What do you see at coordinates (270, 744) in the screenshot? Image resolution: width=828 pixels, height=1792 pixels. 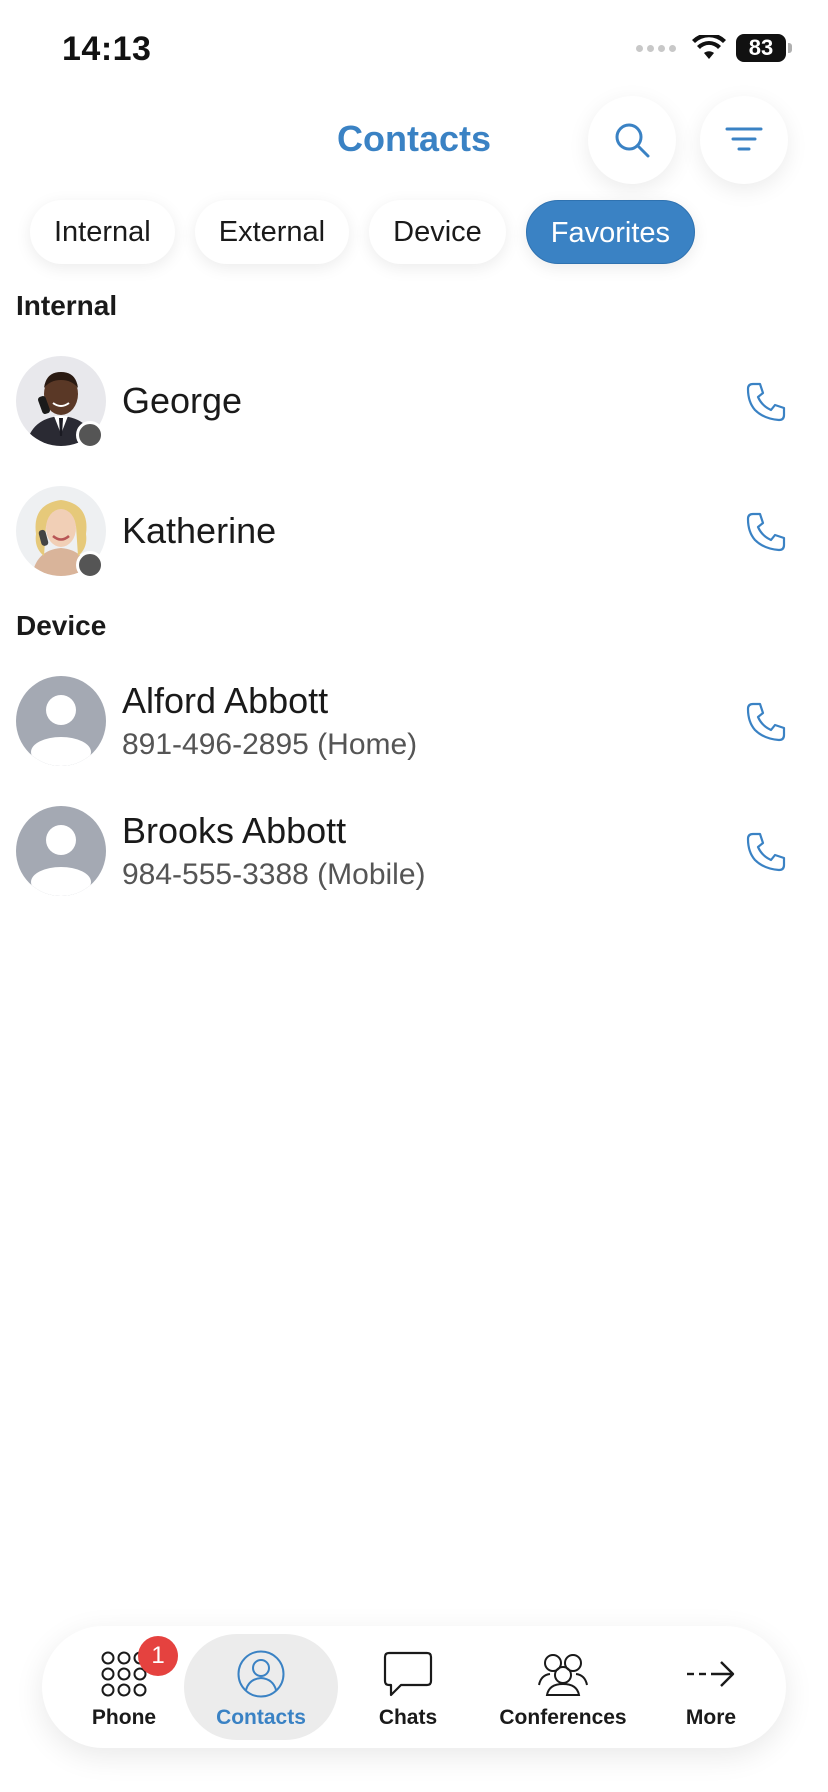 I see `contact-number: 891-496-2895 (Home)` at bounding box center [270, 744].